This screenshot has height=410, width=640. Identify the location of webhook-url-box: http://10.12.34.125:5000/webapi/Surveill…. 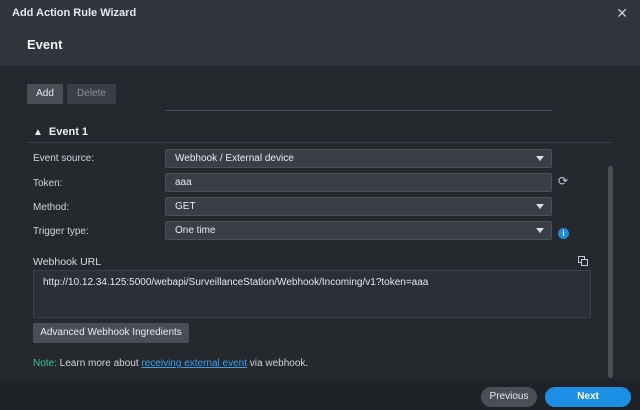
(312, 294).